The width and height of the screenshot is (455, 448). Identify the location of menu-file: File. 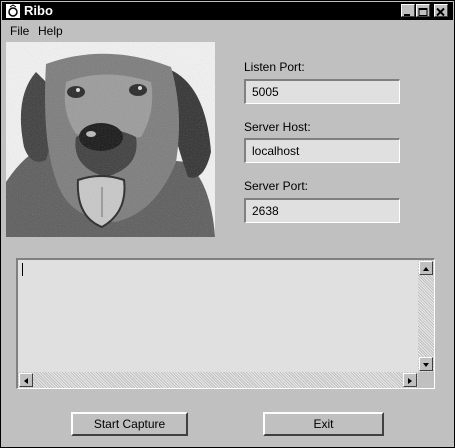
(19, 31).